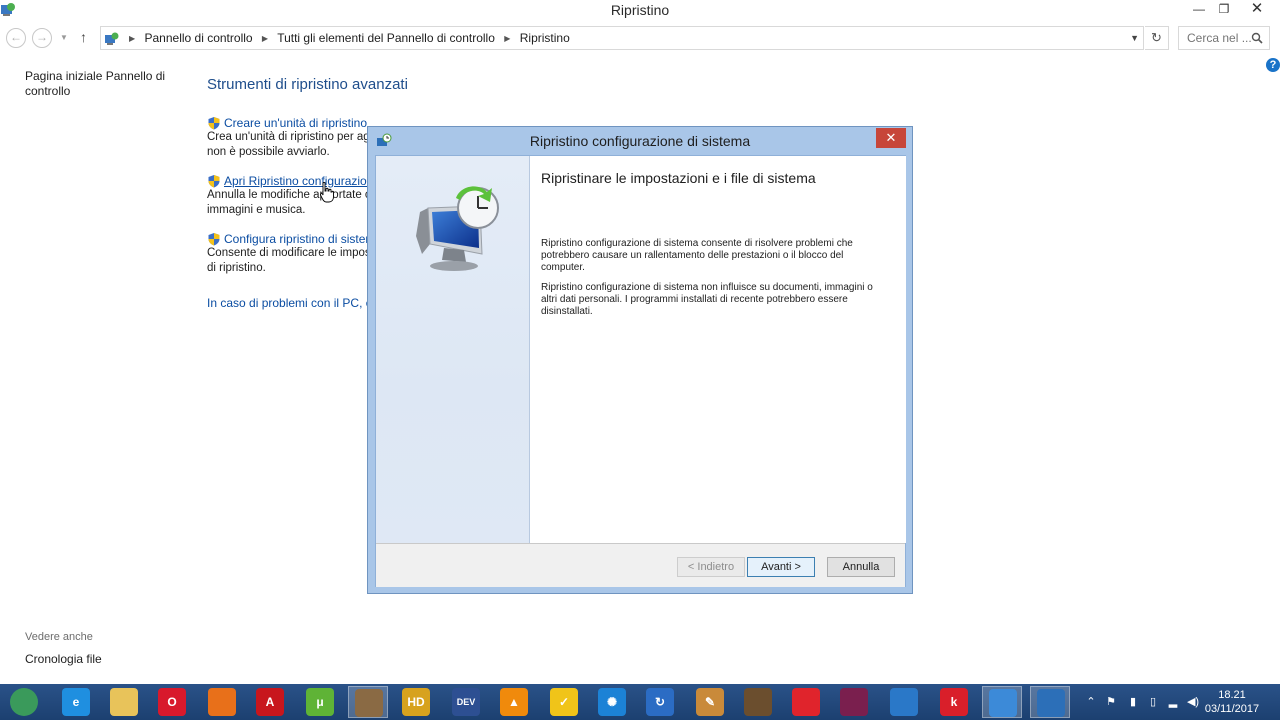 This screenshot has height=720, width=1280. Describe the element at coordinates (1091, 702) in the screenshot. I see `show-hidden-icons-icon: ⌃` at that location.